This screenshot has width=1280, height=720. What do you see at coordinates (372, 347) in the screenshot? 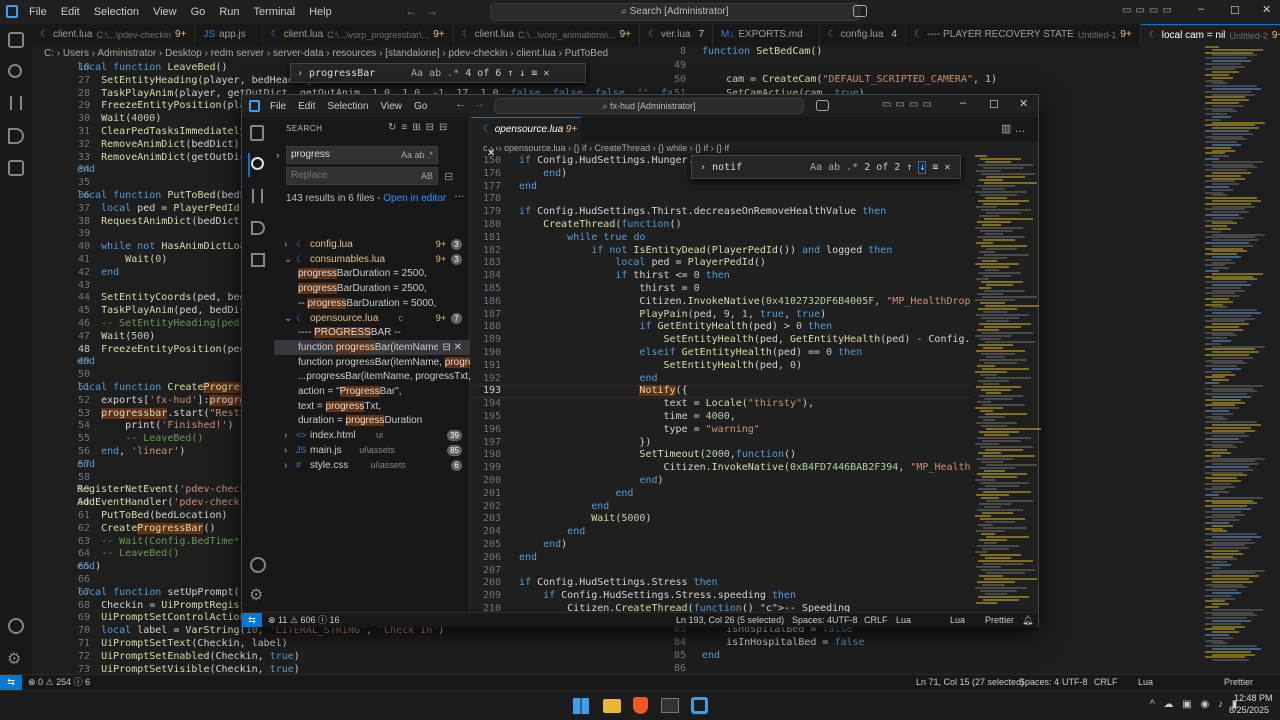
I see `search-result-match: function progressBar(itemName, ... ⊟ ✕` at bounding box center [372, 347].